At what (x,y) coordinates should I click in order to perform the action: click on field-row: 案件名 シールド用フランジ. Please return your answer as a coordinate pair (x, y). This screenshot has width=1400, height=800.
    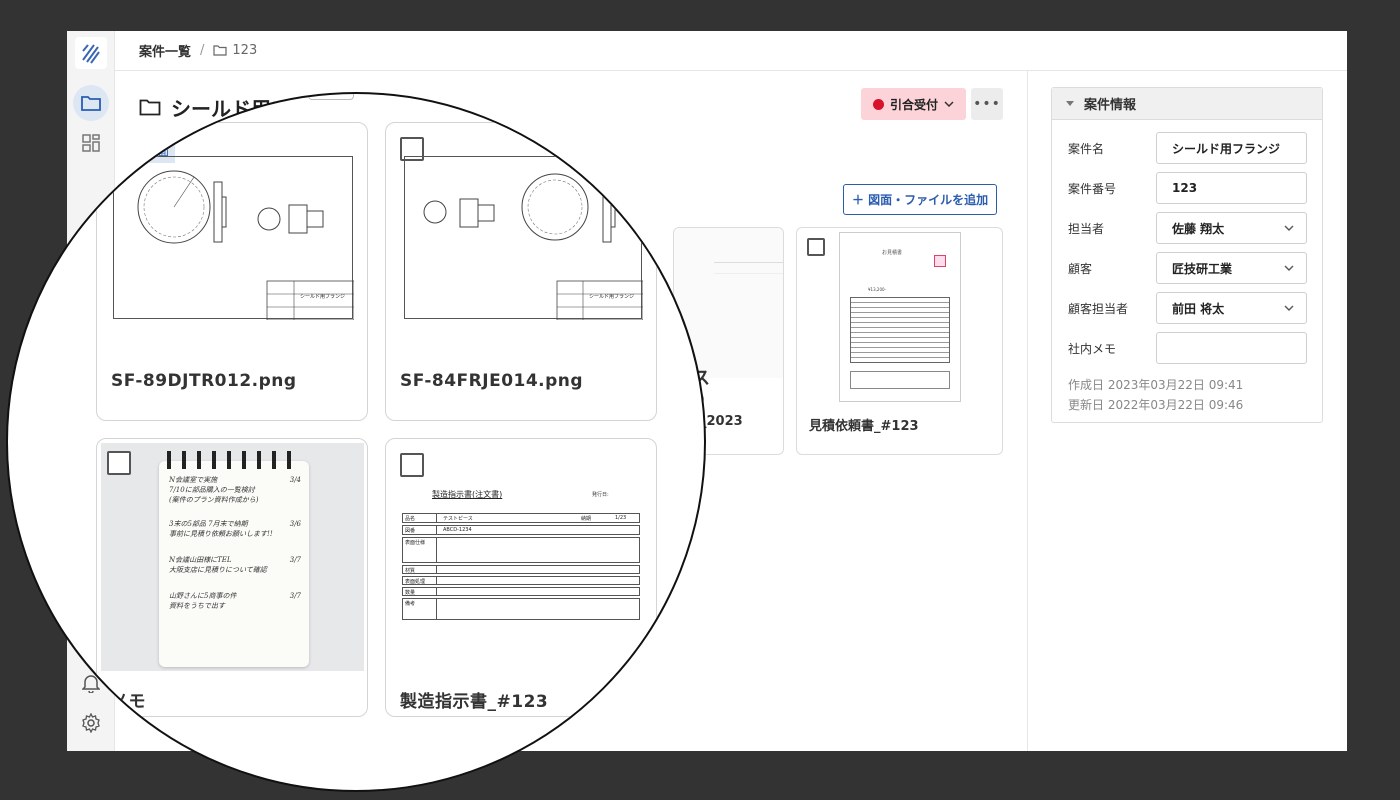
    Looking at the image, I should click on (1187, 148).